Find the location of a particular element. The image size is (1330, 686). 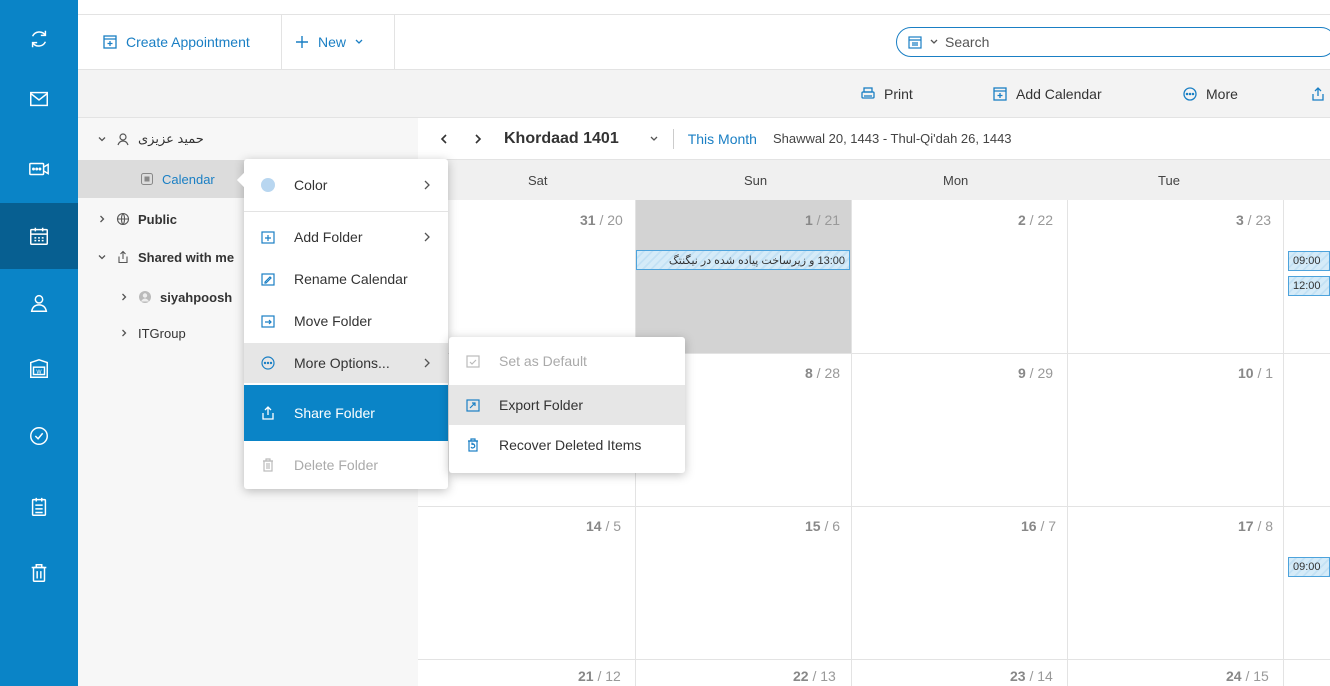

day-number: 9 / 29 is located at coordinates (1035, 373).